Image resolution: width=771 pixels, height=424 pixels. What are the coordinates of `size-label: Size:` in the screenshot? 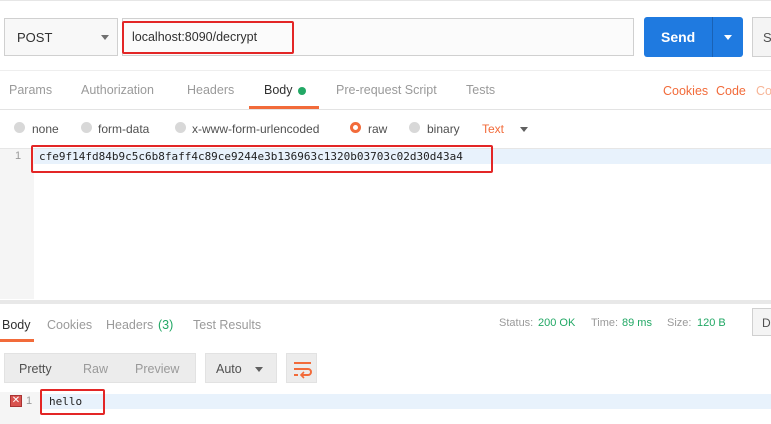 It's located at (679, 323).